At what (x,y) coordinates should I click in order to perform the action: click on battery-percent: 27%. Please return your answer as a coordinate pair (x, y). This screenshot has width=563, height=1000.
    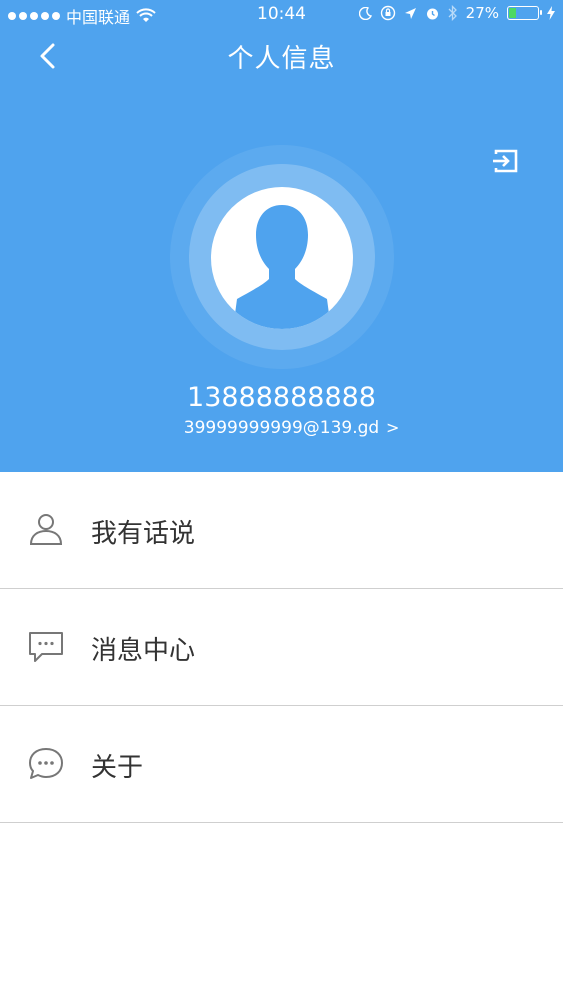
    Looking at the image, I should click on (482, 13).